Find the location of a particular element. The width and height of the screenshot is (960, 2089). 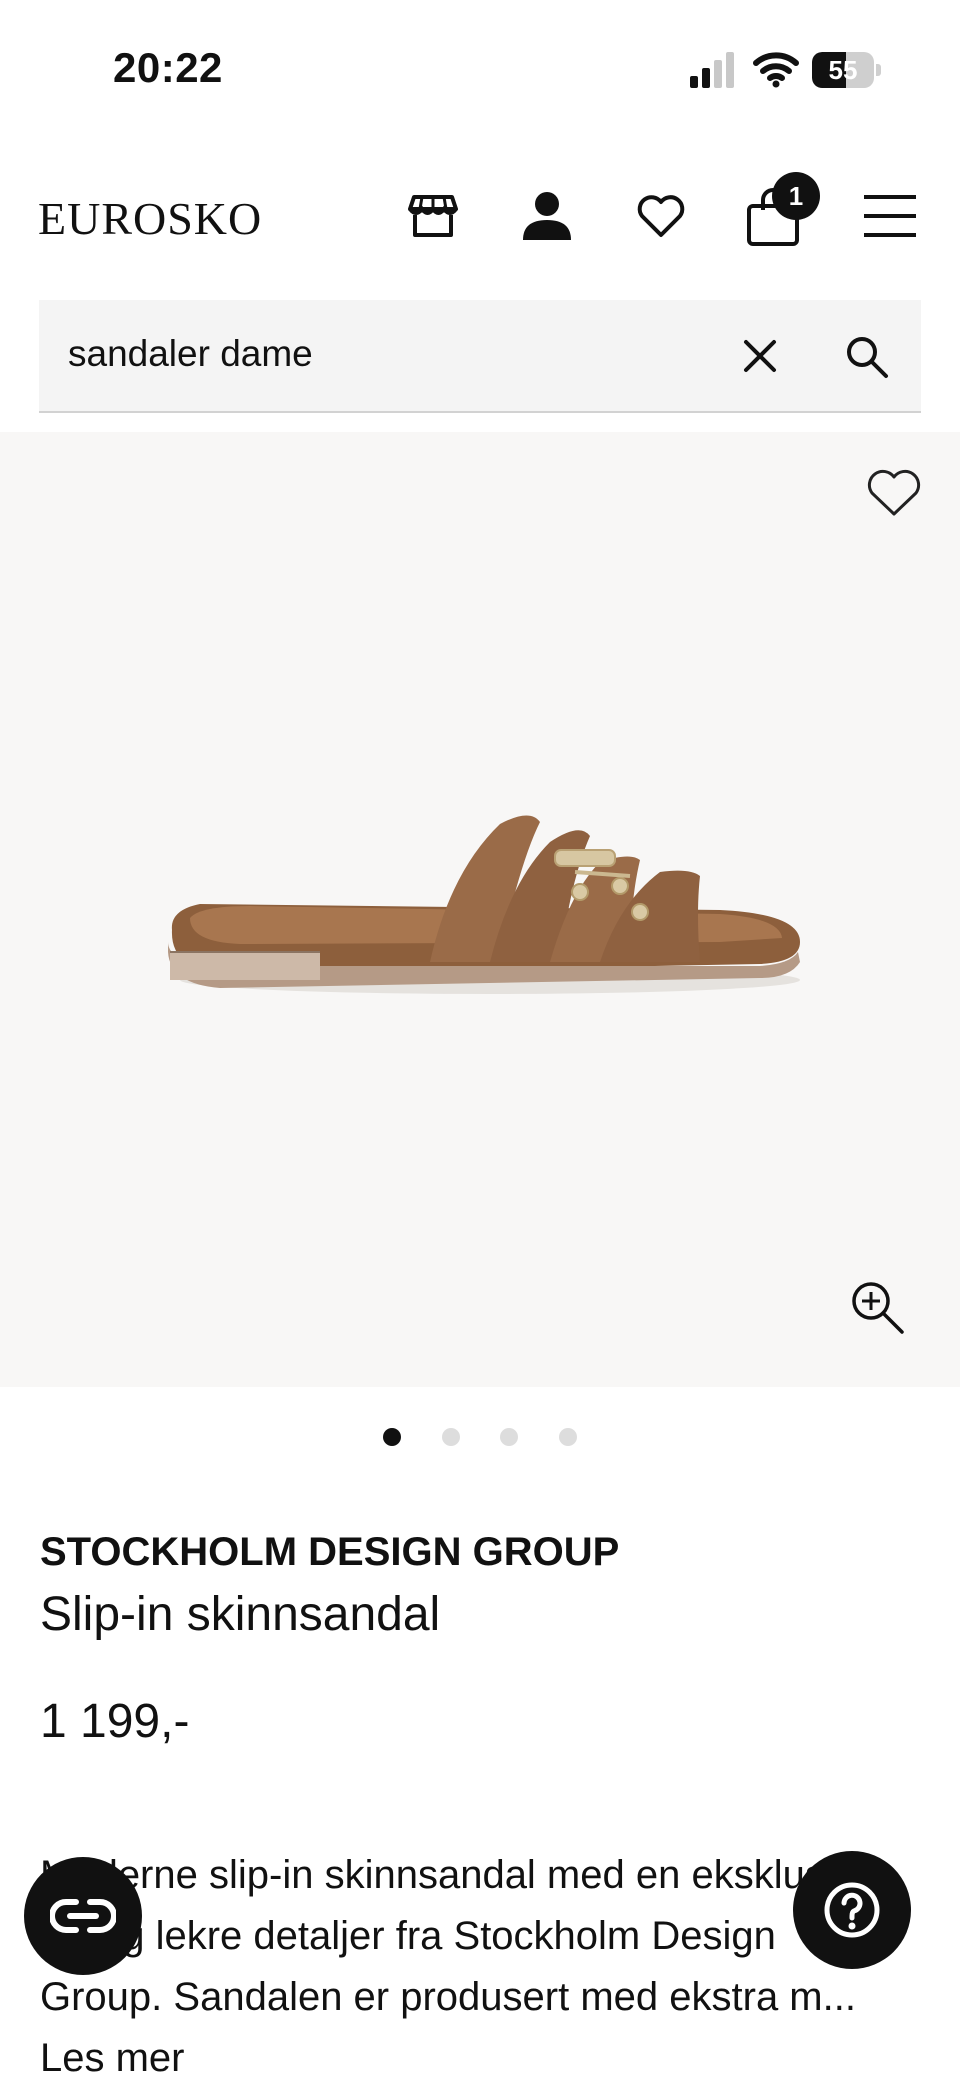

user-account-icon is located at coordinates (547, 216).